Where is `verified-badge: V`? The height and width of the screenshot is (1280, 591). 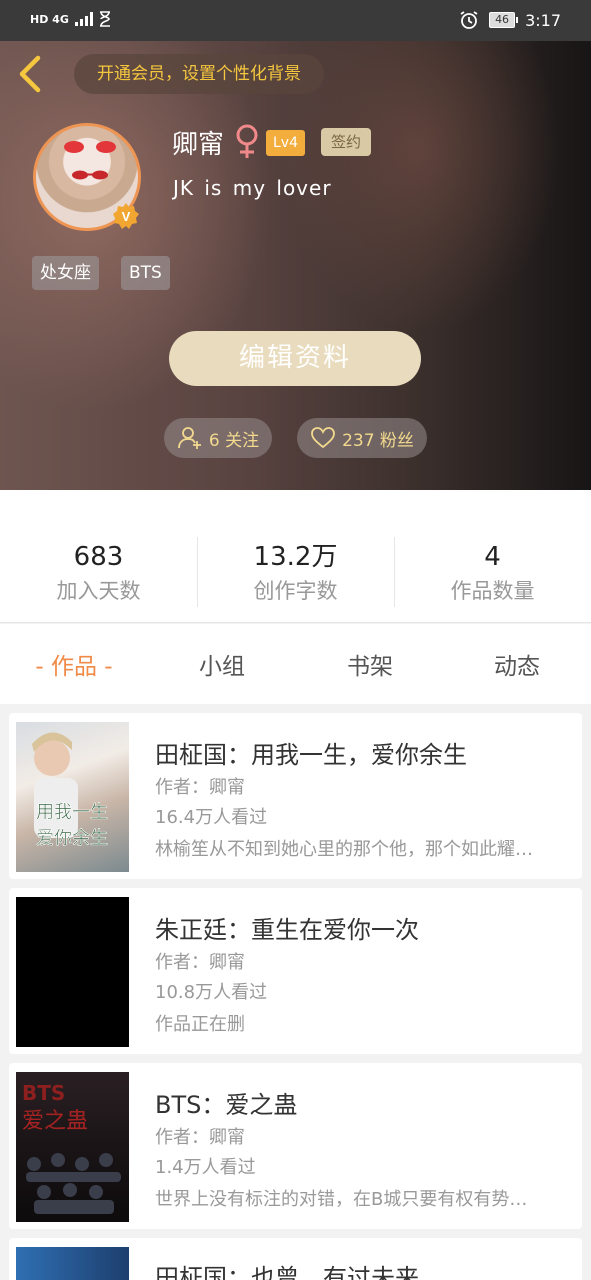 verified-badge: V is located at coordinates (126, 216).